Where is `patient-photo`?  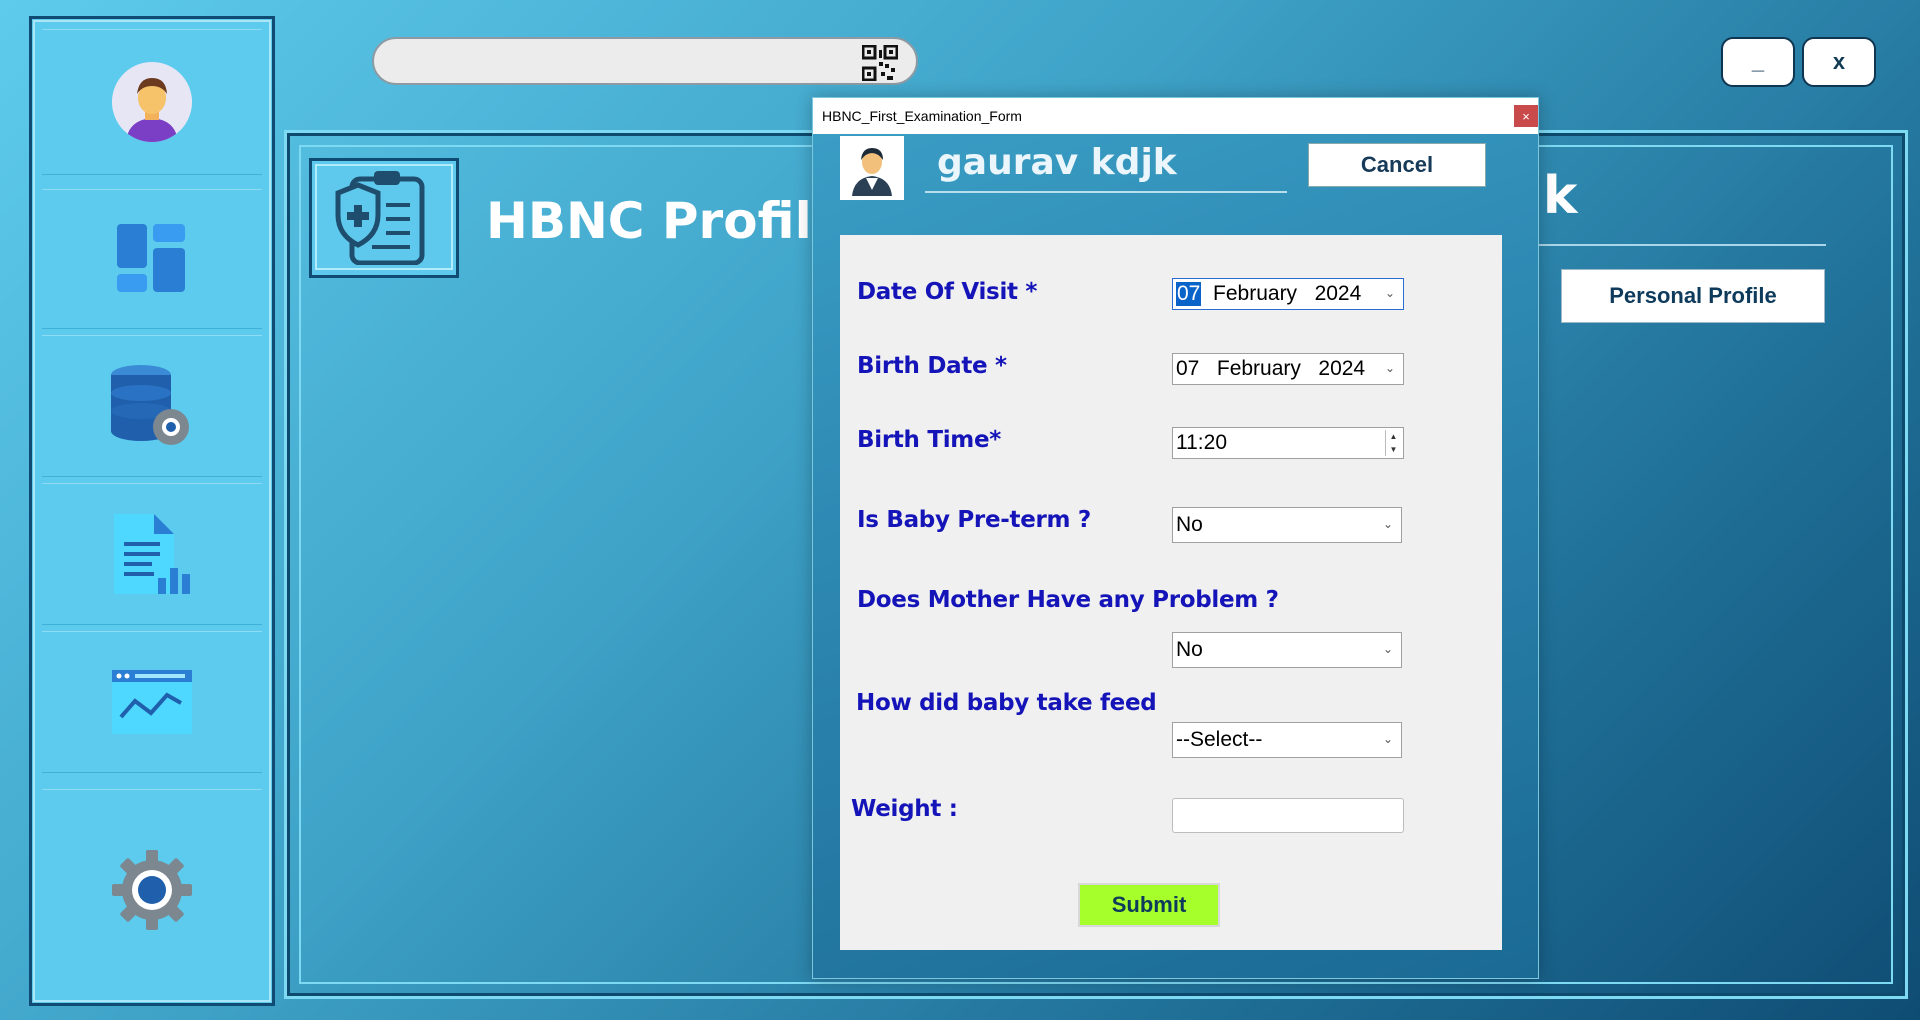
patient-photo is located at coordinates (872, 168).